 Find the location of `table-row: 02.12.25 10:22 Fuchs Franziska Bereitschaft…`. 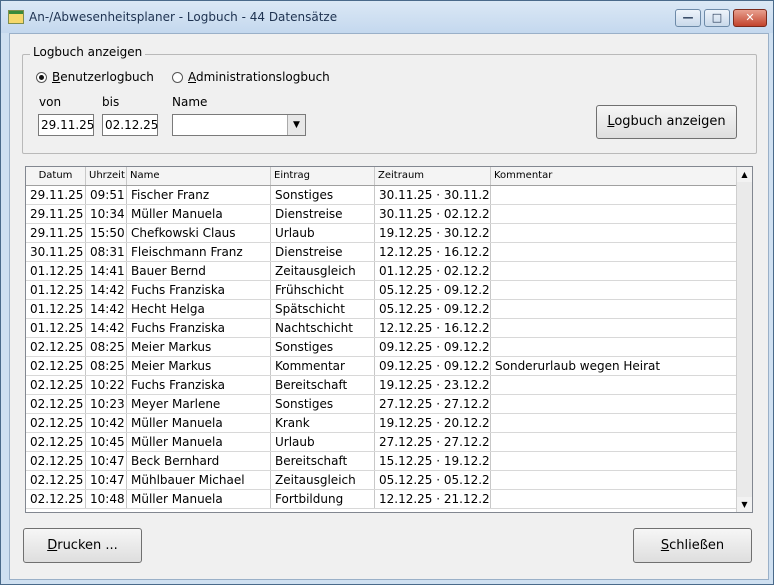

table-row: 02.12.25 10:22 Fuchs Franziska Bereitschaft… is located at coordinates (381, 385).